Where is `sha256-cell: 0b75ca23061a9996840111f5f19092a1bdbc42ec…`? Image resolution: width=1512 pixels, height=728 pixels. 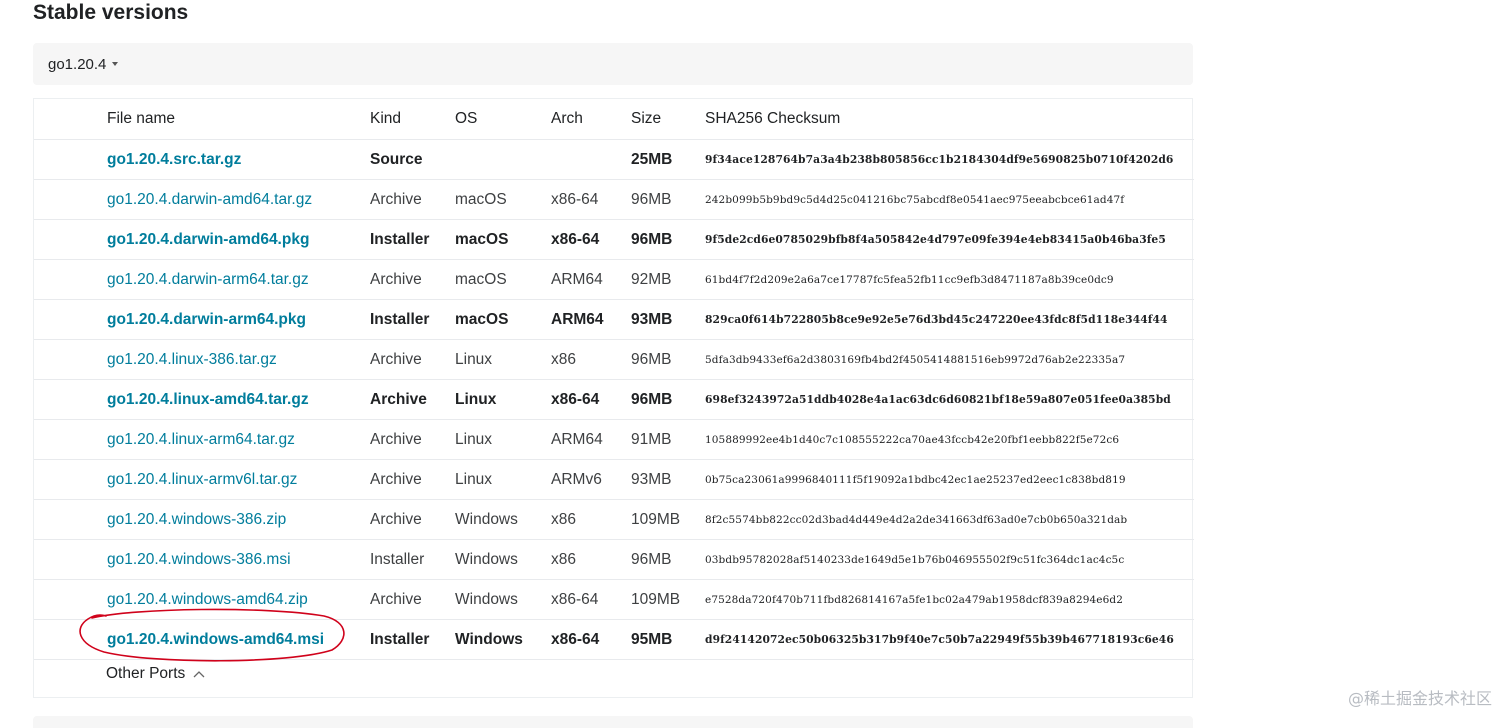 sha256-cell: 0b75ca23061a9996840111f5f19092a1bdbc42ec… is located at coordinates (949, 479).